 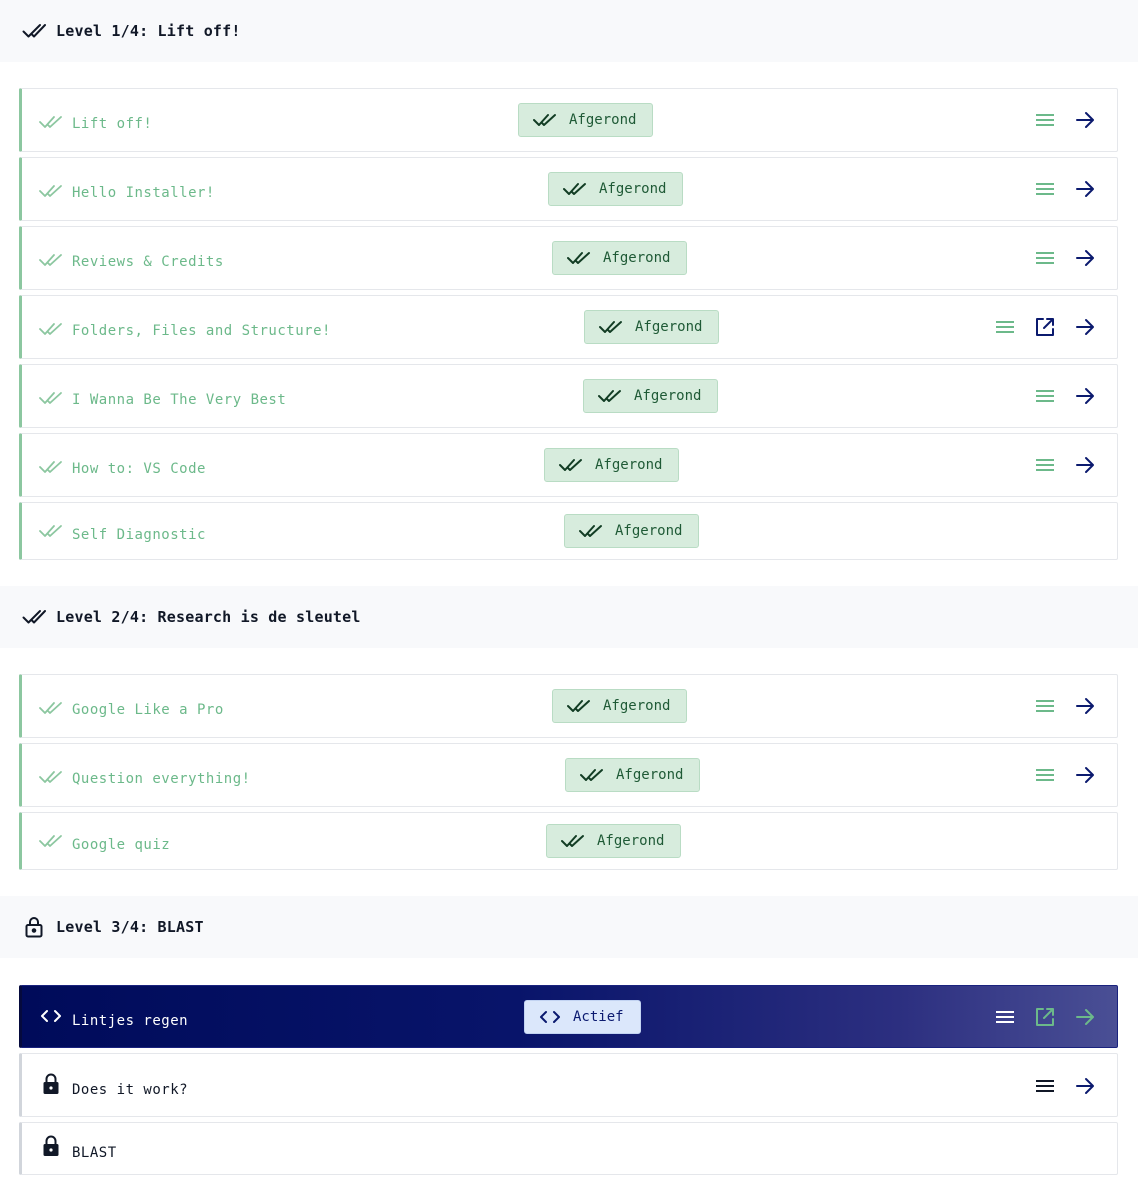 I want to click on lesson-row-google-pro: Google Like a Pro Afgerond, so click(x=568, y=706).